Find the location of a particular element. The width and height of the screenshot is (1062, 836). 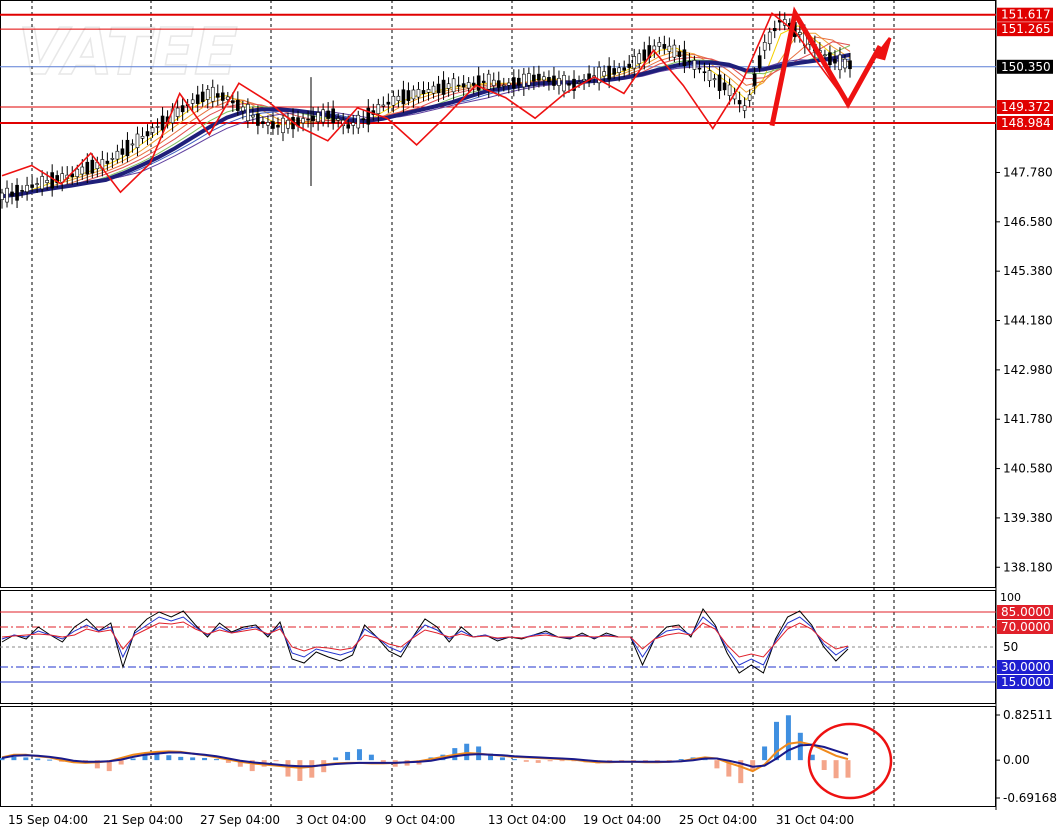

osc-series-line is located at coordinates (425, 641).